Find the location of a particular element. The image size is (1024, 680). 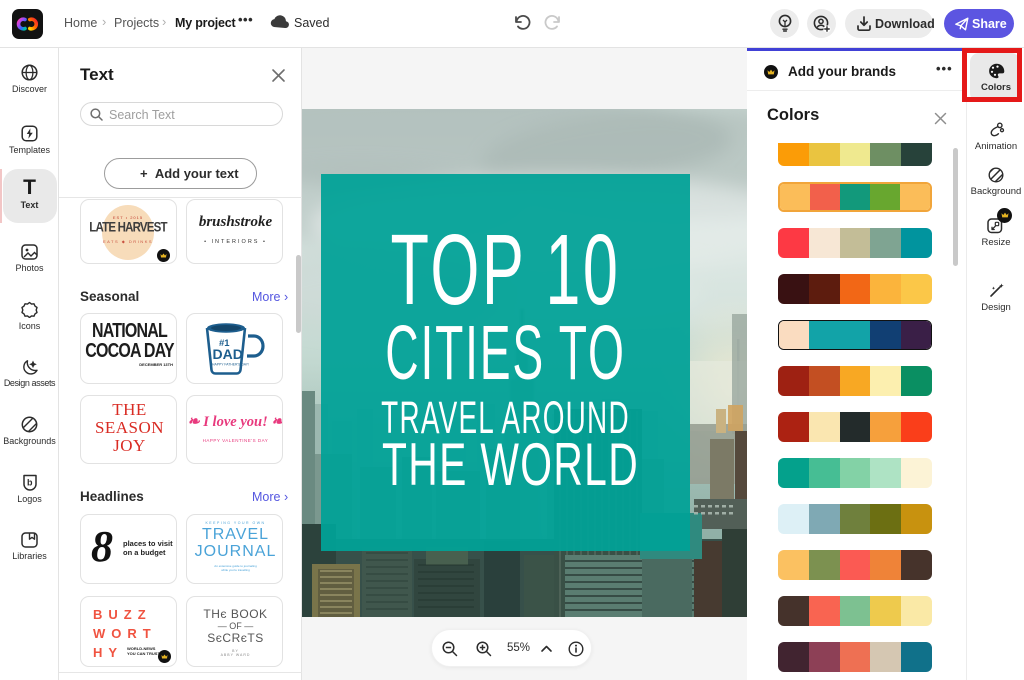

svg-text: b is located at coordinates (30, 483).